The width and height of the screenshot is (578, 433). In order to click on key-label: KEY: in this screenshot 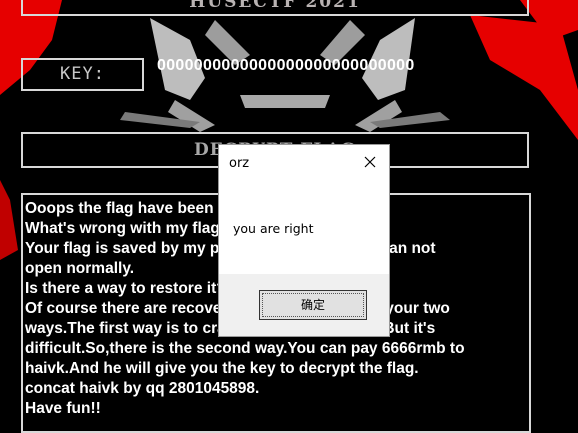, I will do `click(82, 74)`.